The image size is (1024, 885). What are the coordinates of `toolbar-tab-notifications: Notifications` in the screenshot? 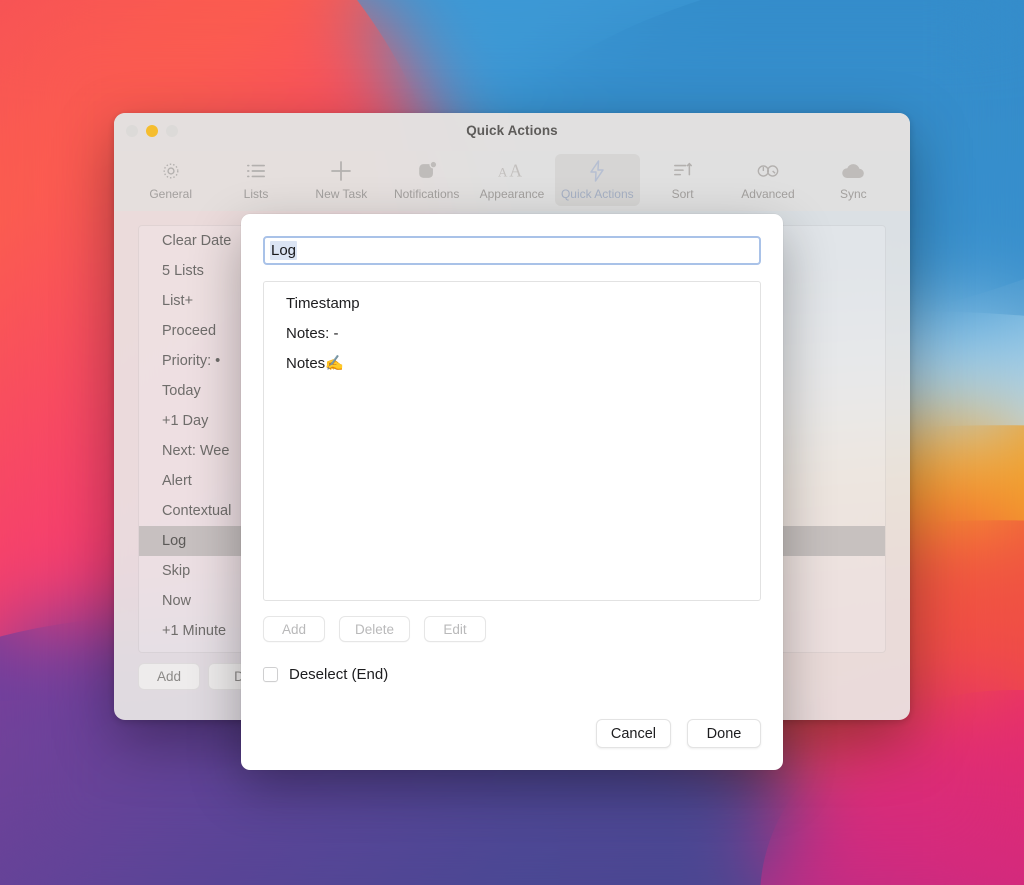 It's located at (426, 180).